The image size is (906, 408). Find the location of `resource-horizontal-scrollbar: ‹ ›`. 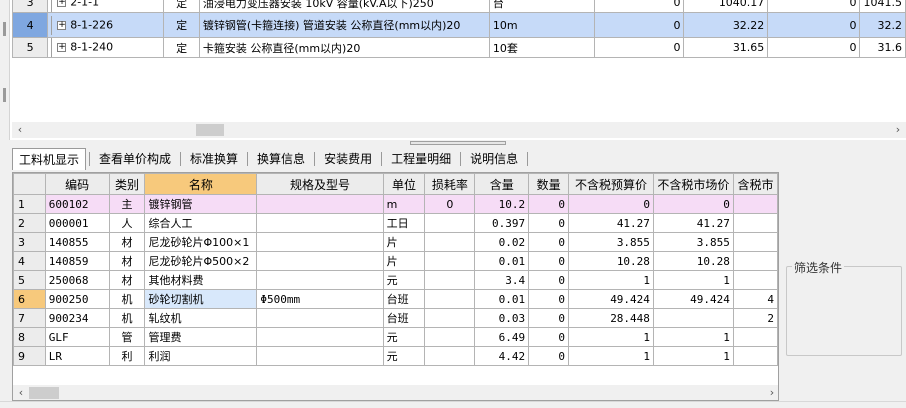

resource-horizontal-scrollbar: ‹ › is located at coordinates (395, 392).